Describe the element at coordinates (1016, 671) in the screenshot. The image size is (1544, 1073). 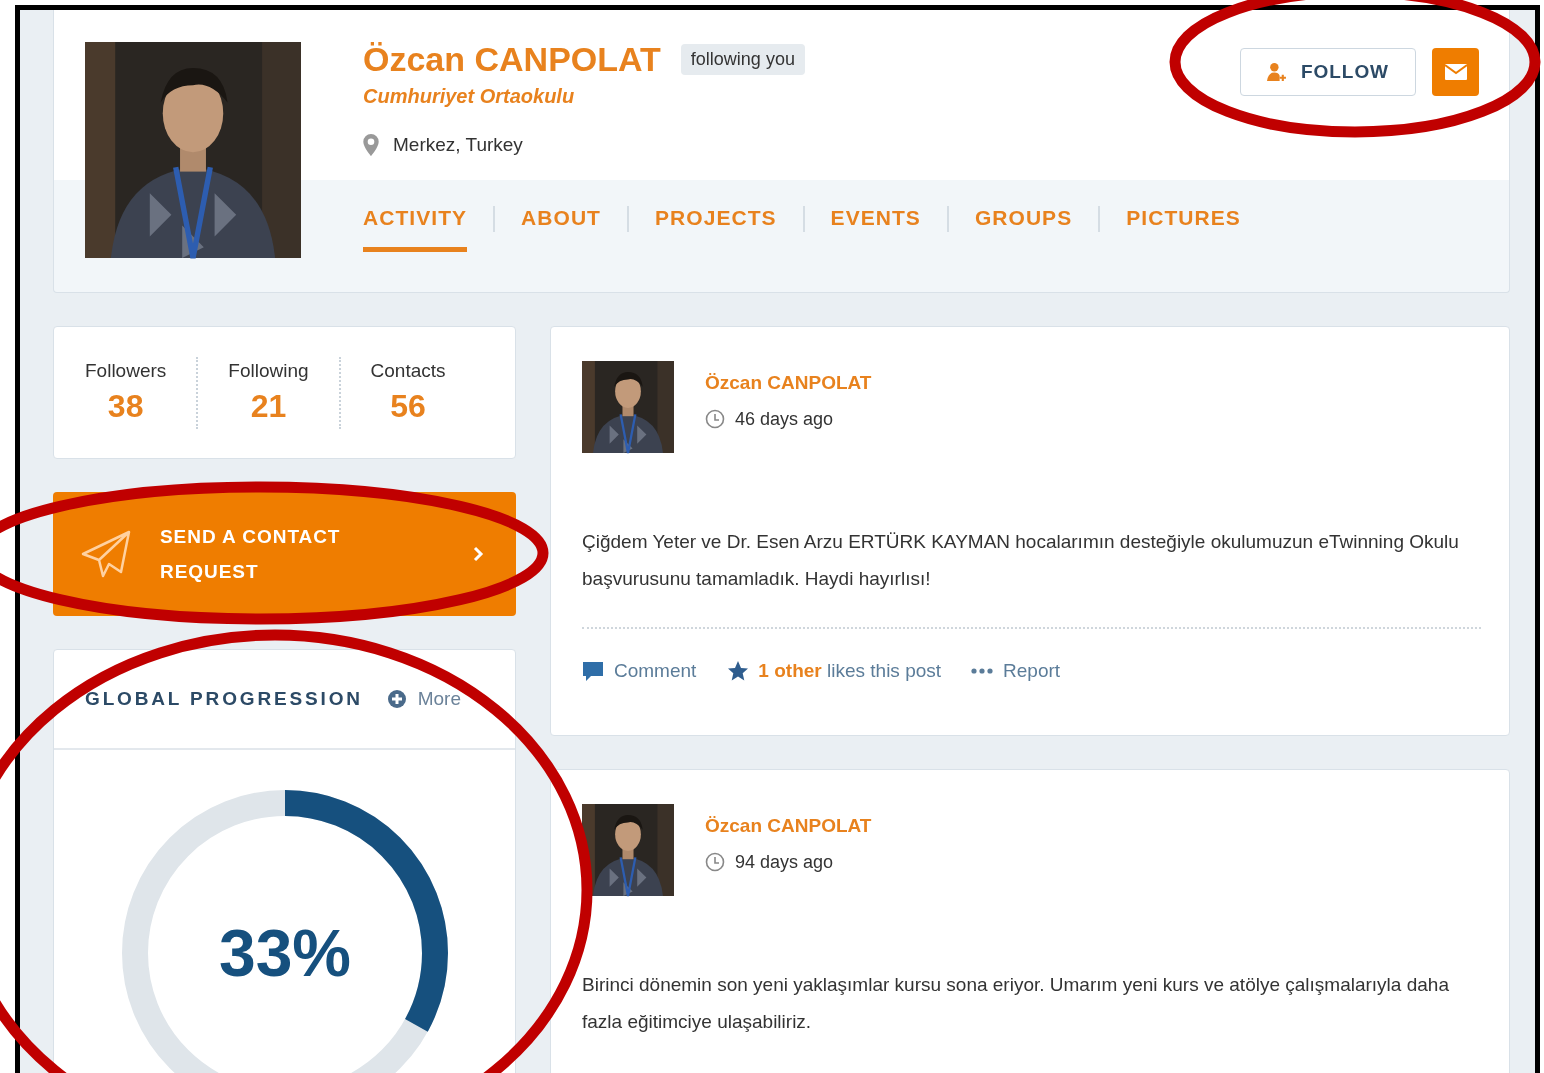
I see `report-link: Report` at that location.